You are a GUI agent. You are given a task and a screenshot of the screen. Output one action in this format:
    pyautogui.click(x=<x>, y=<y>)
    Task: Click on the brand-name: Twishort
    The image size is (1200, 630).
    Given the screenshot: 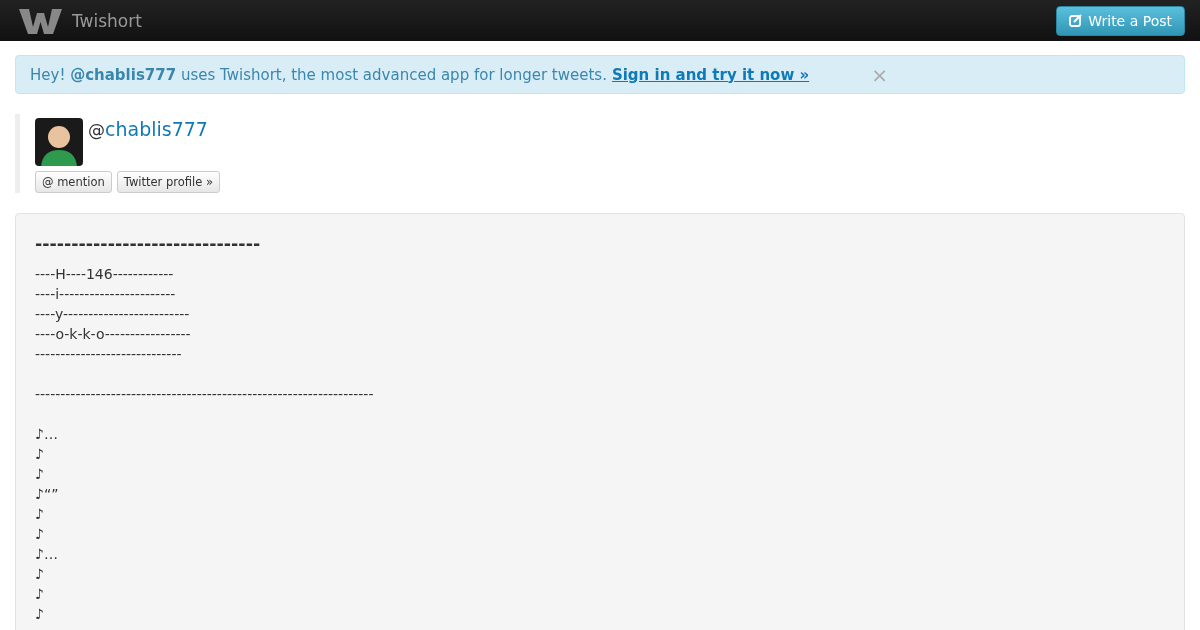 What is the action you would take?
    pyautogui.click(x=107, y=20)
    